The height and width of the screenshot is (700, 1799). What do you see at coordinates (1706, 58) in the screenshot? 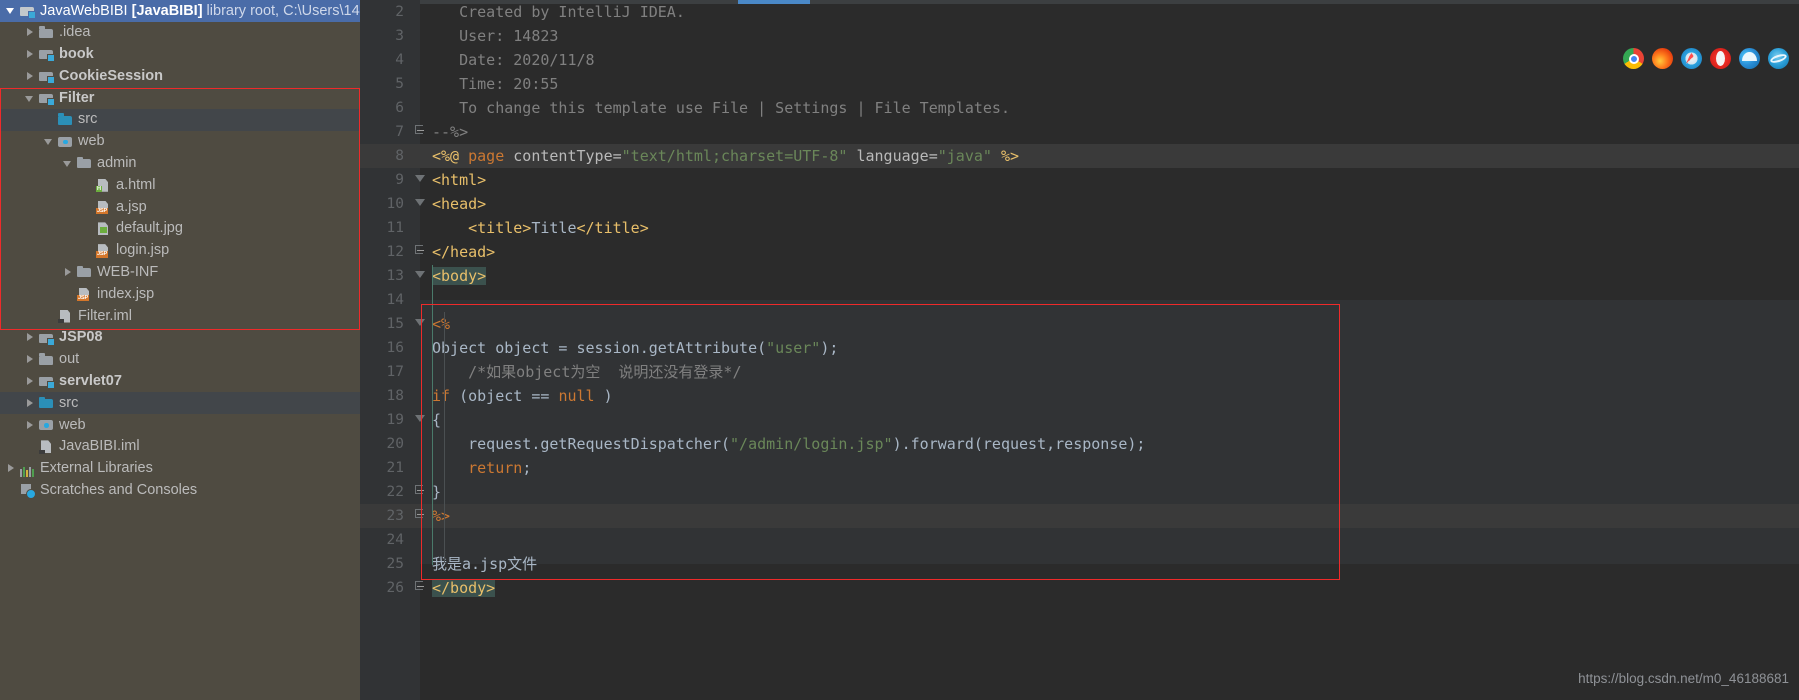
I see `browser-launcher-popup` at bounding box center [1706, 58].